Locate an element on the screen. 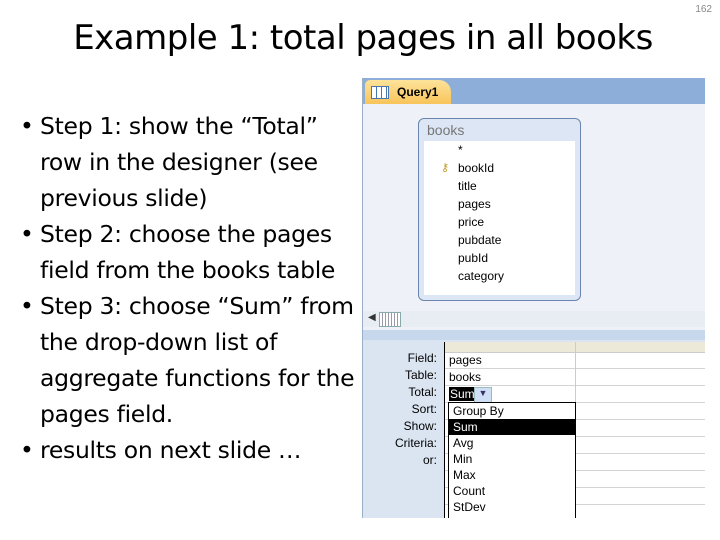  grid-label: Criteria: is located at coordinates (415, 443).